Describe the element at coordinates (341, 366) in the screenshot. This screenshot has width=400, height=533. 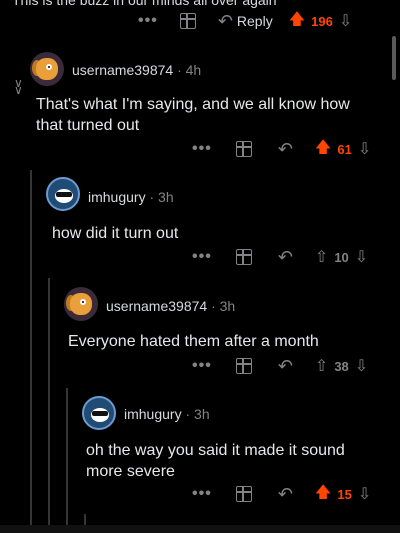
I see `vote-score: 38` at that location.